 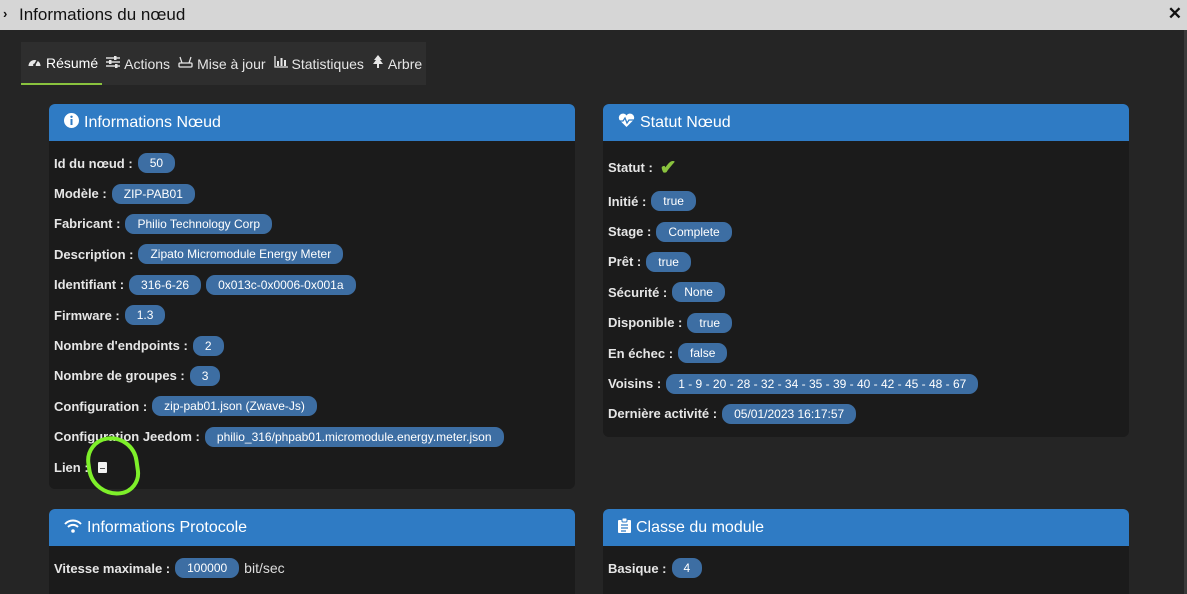 I want to click on wifi-icon, so click(x=73, y=528).